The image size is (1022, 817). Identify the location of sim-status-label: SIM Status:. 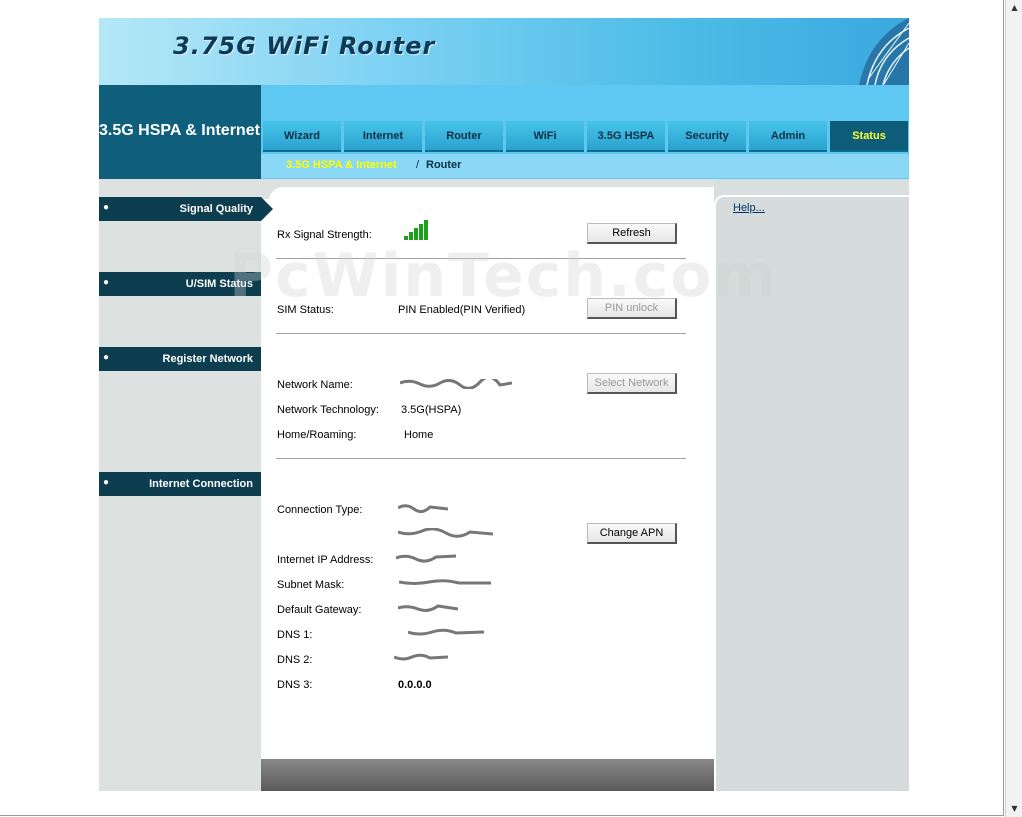
(305, 310).